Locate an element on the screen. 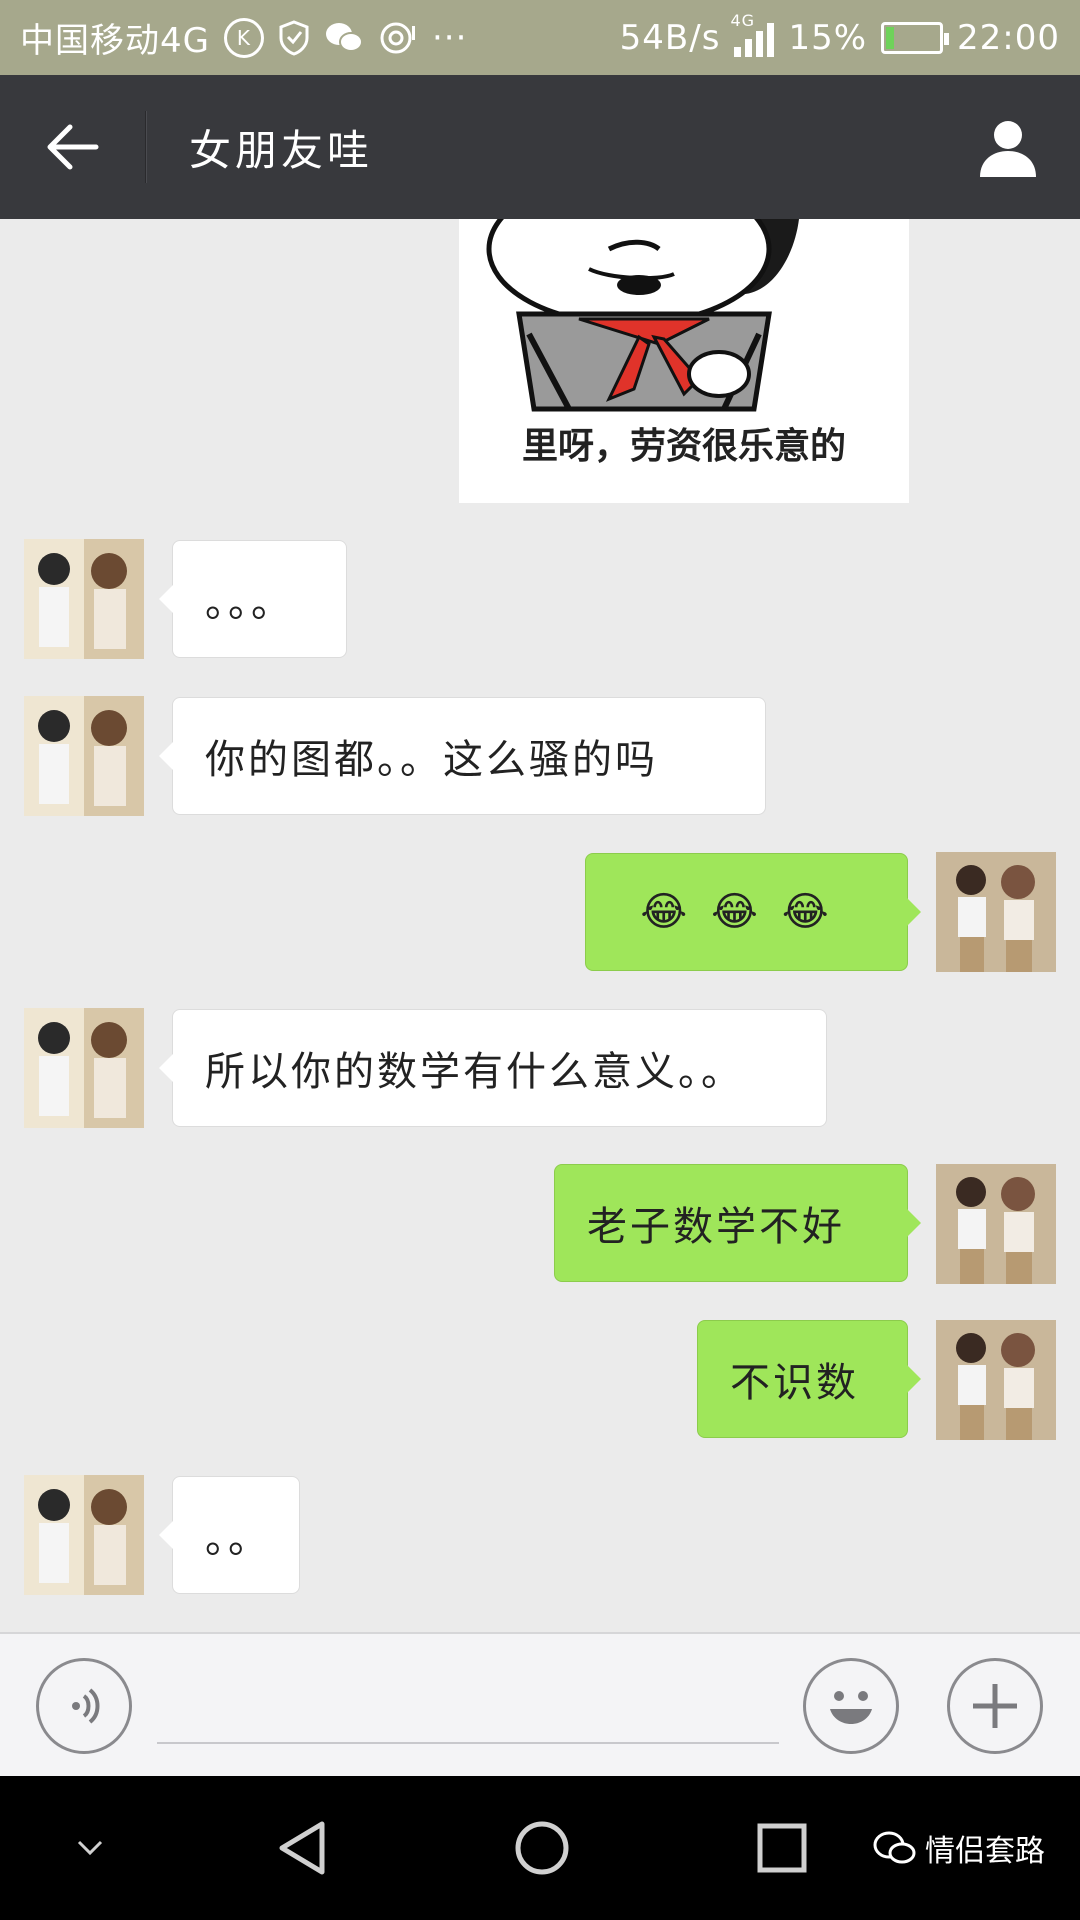  header-divider is located at coordinates (146, 147).